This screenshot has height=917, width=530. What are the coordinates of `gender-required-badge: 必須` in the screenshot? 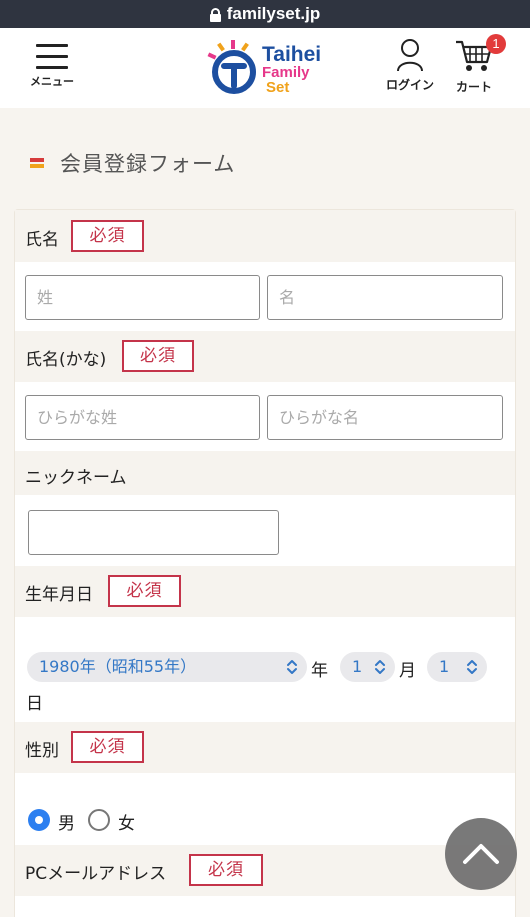 It's located at (107, 747).